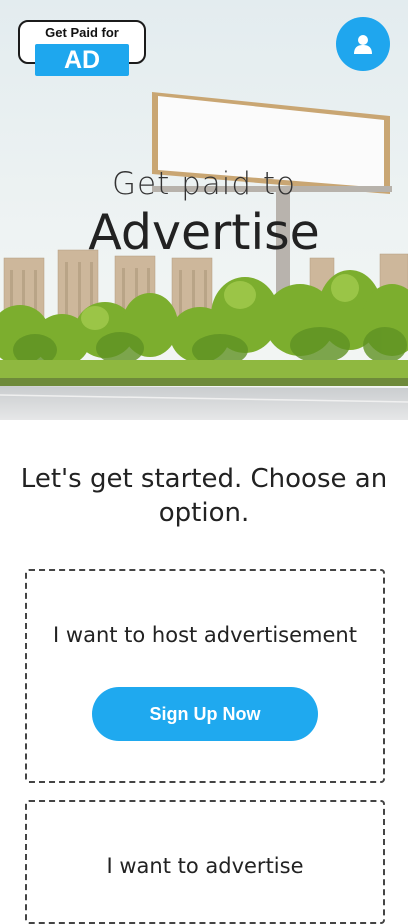  I want to click on option-advertise-label: I want to advertise, so click(205, 866).